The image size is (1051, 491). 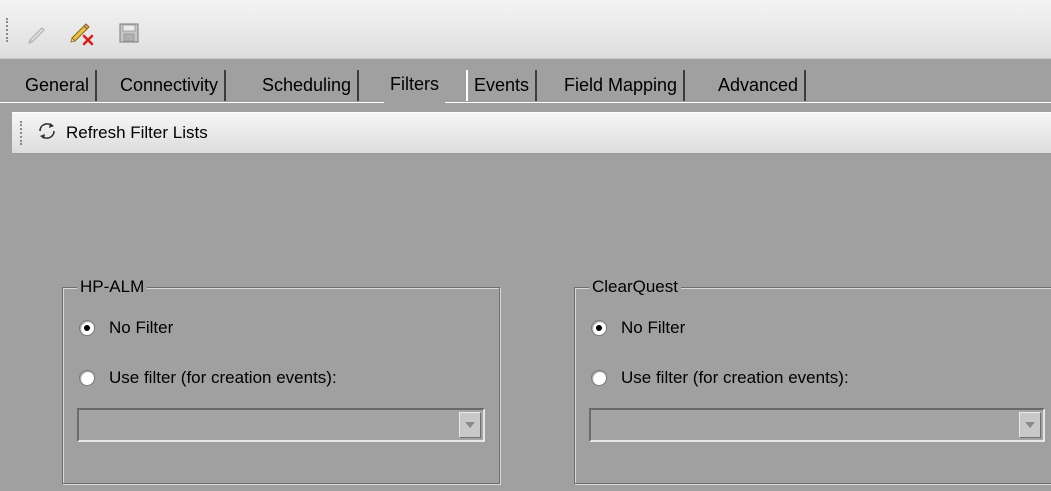 I want to click on hp-alm-no-filter-label: No Filter, so click(x=141, y=327).